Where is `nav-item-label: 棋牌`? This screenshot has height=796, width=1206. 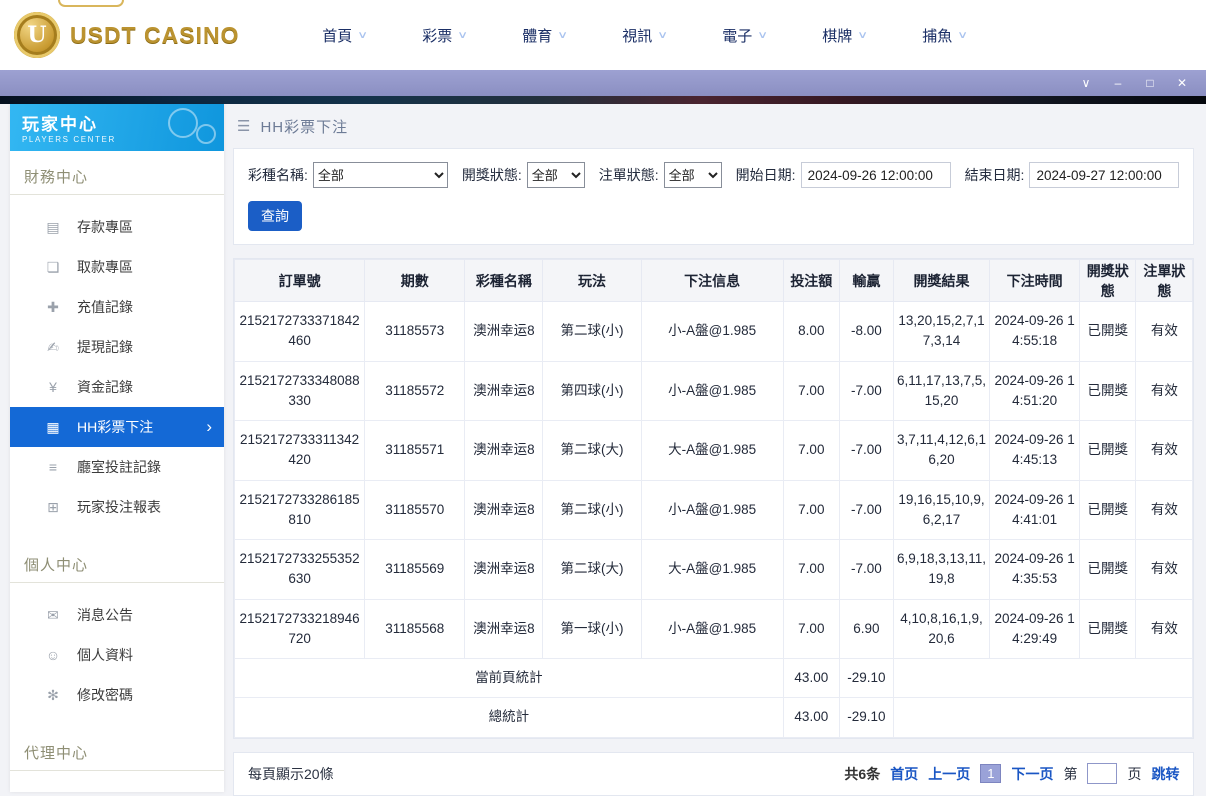
nav-item-label: 棋牌 is located at coordinates (837, 36).